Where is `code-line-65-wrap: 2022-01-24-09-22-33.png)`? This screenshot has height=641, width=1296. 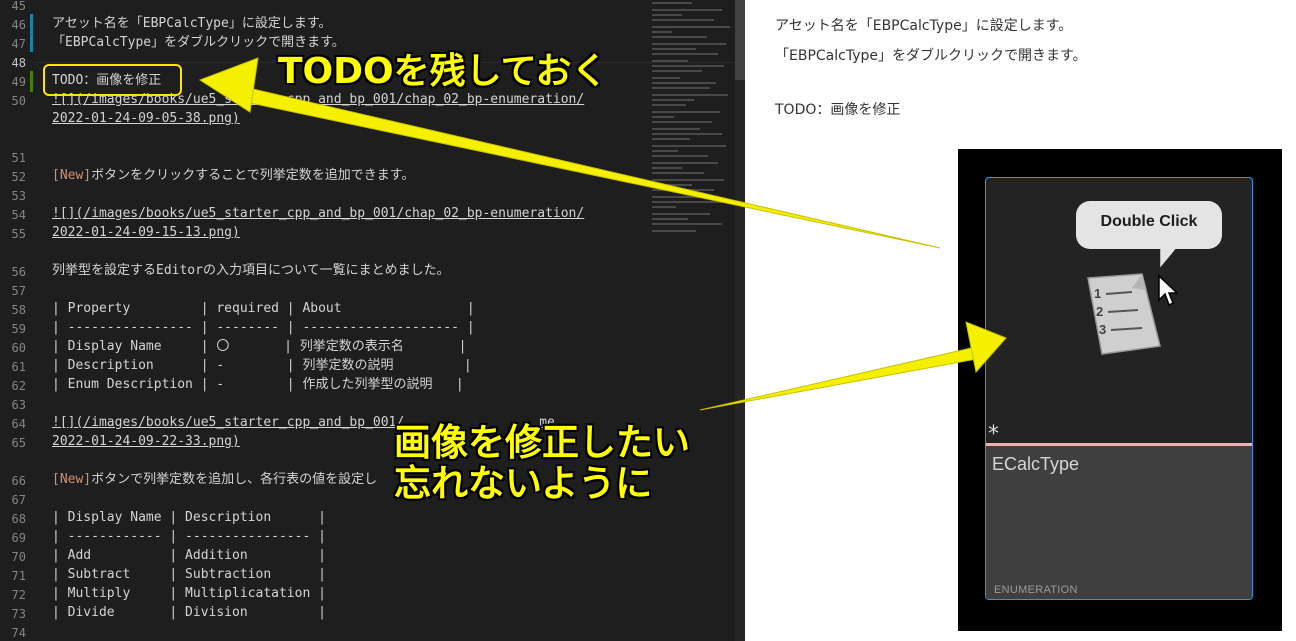 code-line-65-wrap: 2022-01-24-09-22-33.png) is located at coordinates (146, 441).